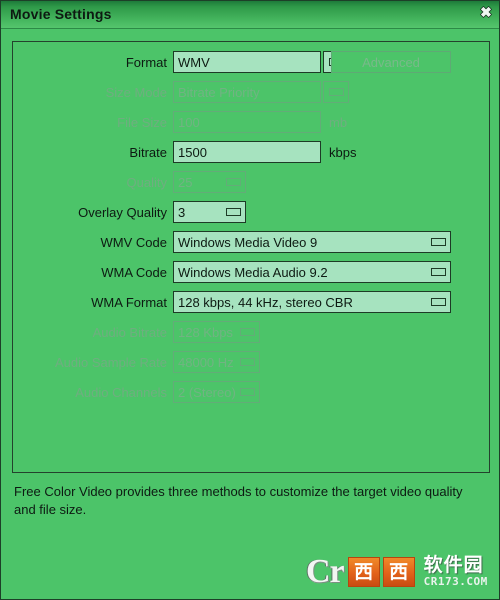  Describe the element at coordinates (134, 272) in the screenshot. I see `field-label: WMA Code` at that location.